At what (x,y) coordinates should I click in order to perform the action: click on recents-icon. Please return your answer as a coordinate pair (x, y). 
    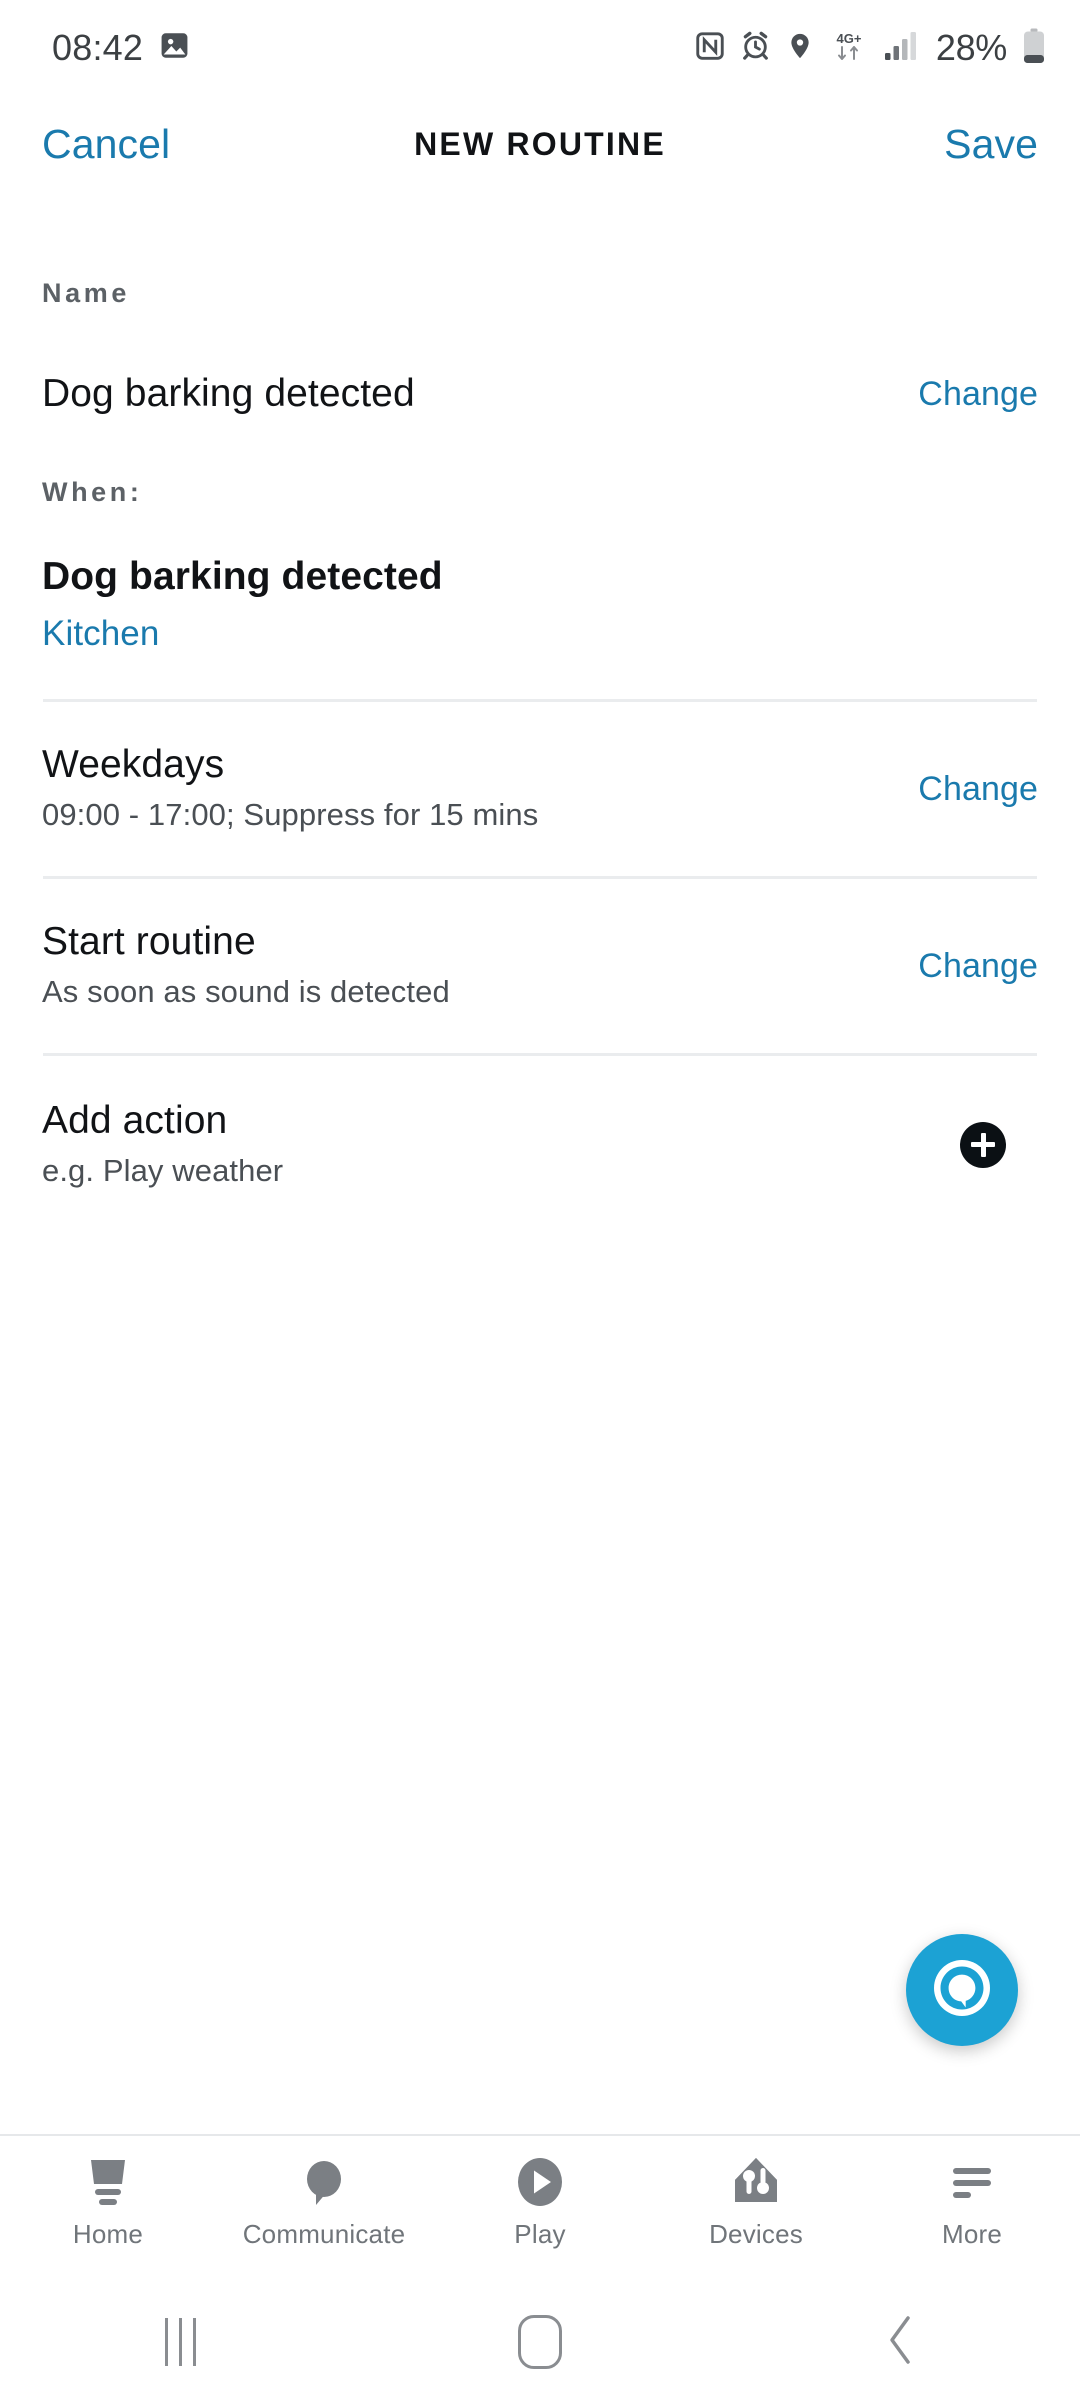
    Looking at the image, I should click on (180, 2342).